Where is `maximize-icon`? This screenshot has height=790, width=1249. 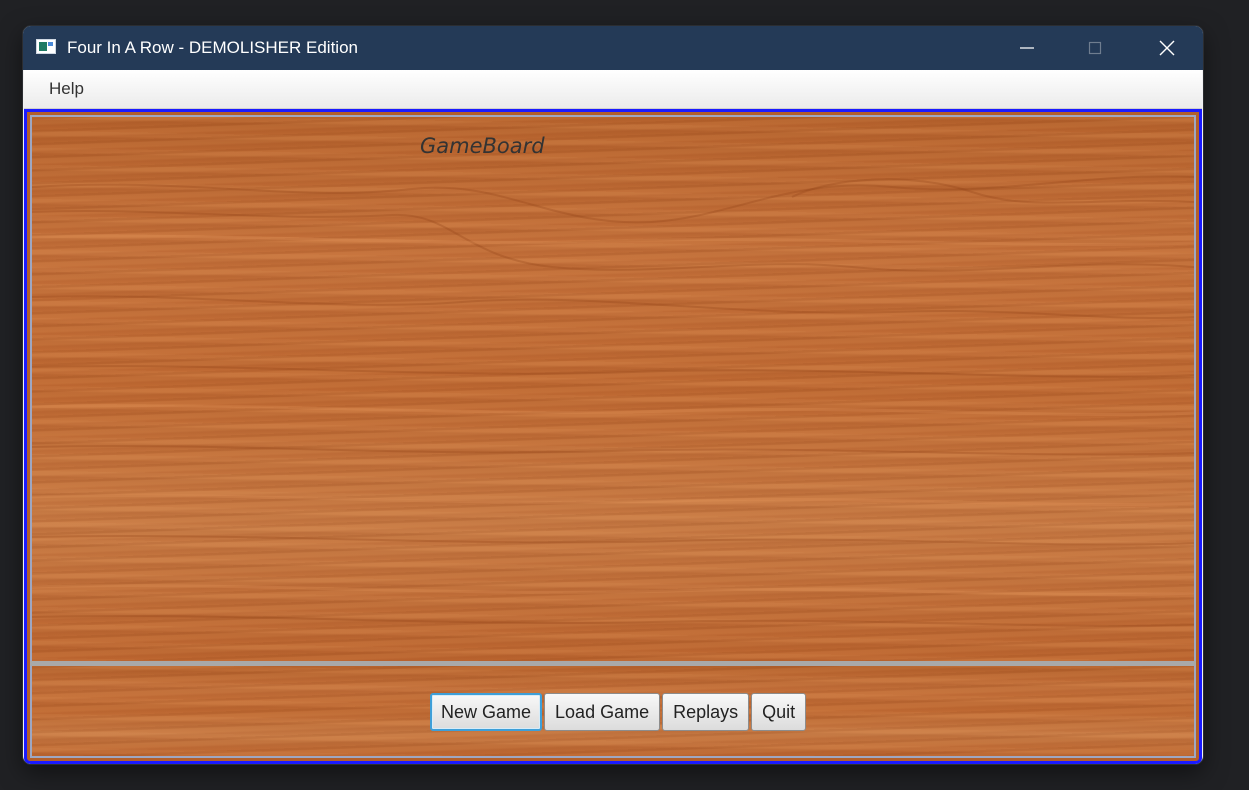
maximize-icon is located at coordinates (1095, 48).